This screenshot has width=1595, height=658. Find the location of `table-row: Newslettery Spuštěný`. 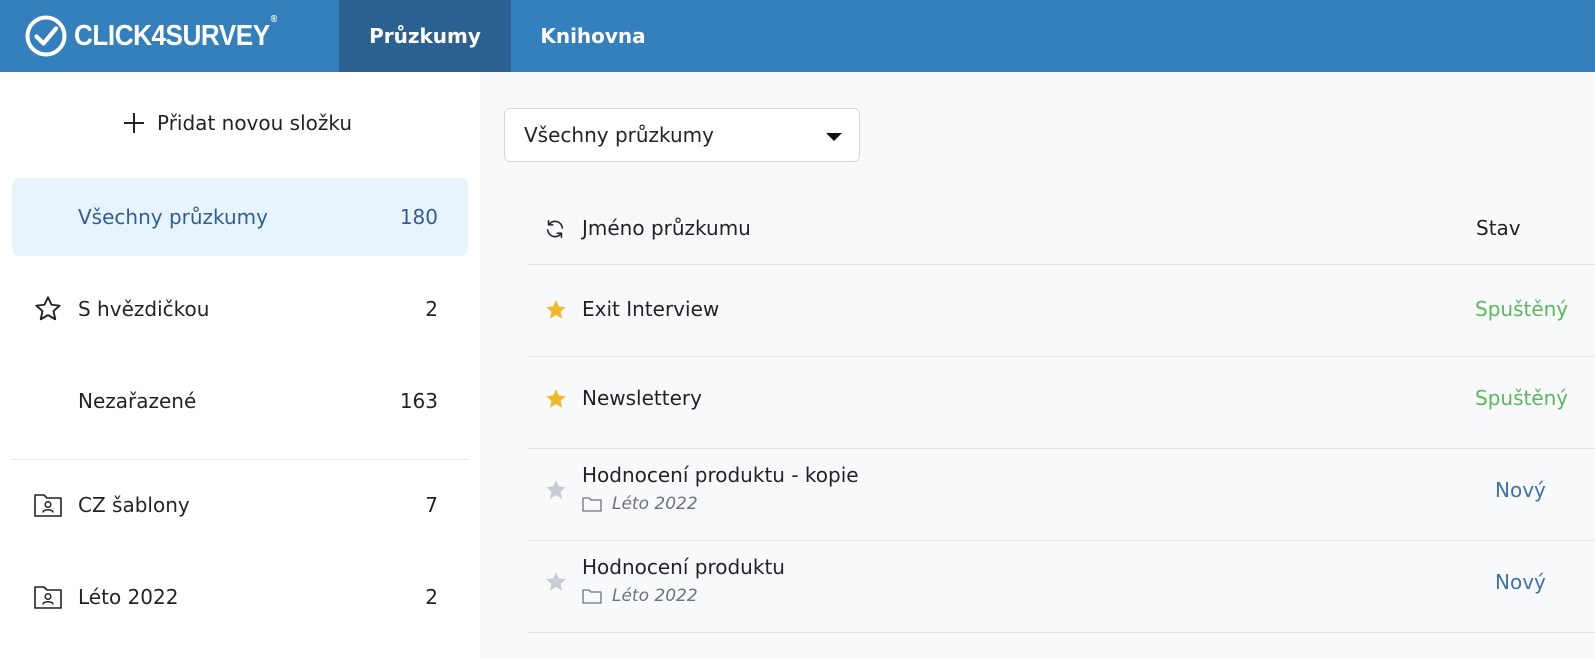

table-row: Newslettery Spuštěný is located at coordinates (1061, 403).